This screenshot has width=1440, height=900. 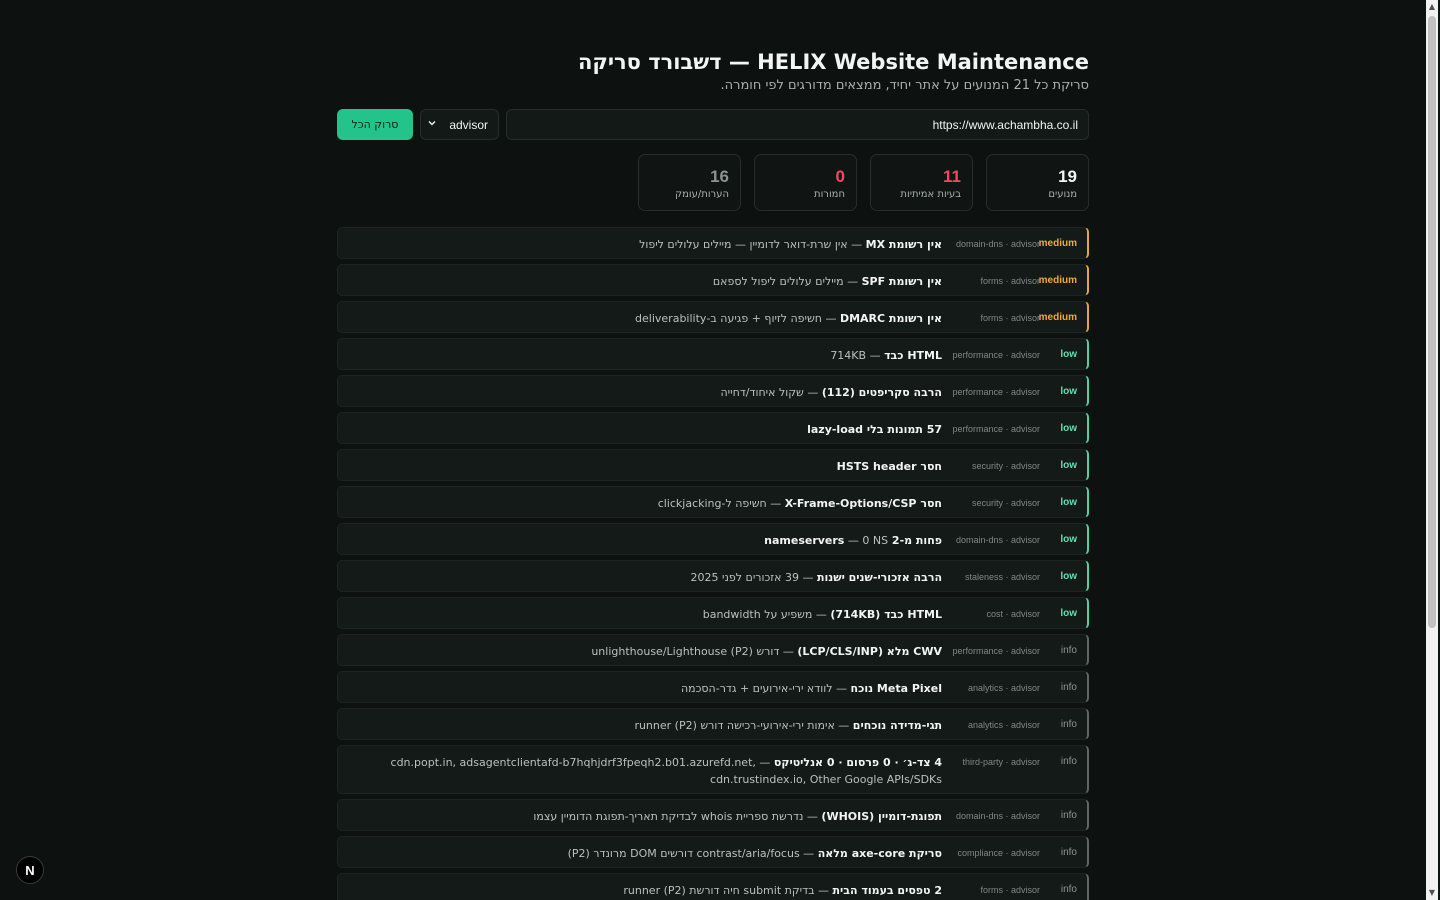 I want to click on finding-message: חסר HSTS header, so click(x=646, y=466).